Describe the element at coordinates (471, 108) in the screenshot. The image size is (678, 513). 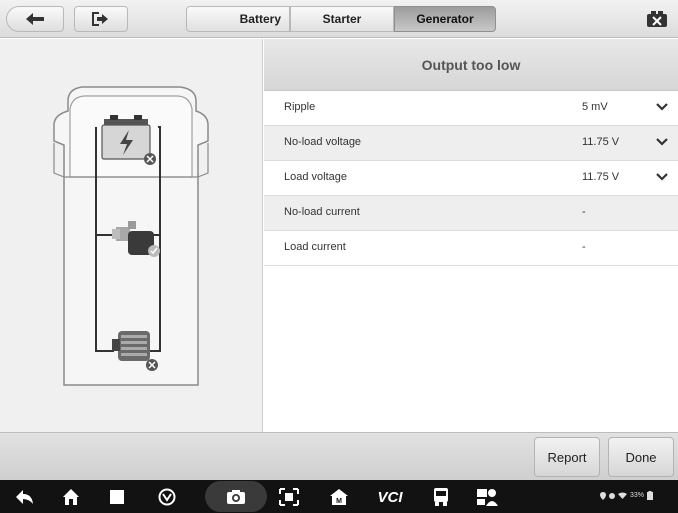
I see `result-row-ripple: Ripple 5 mV` at that location.